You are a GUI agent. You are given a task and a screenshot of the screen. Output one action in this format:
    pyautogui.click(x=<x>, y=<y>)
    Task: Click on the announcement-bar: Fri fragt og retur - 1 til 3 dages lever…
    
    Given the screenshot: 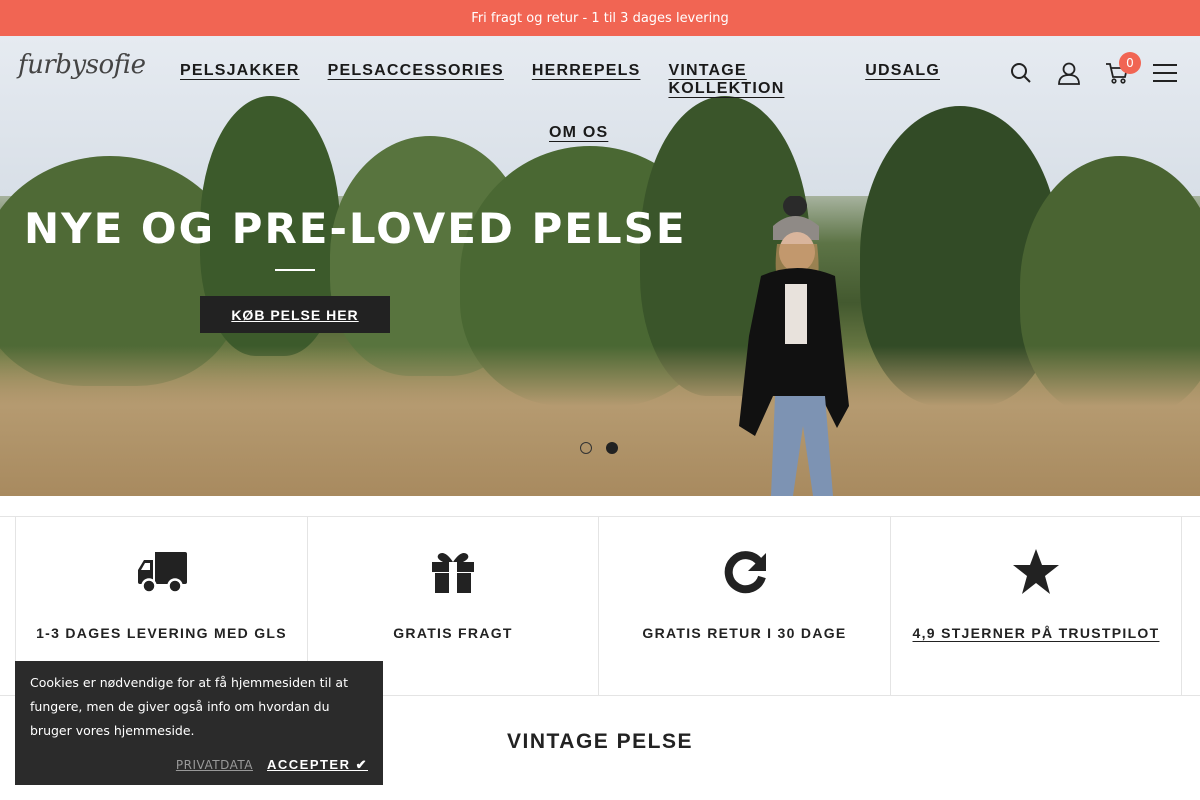 What is the action you would take?
    pyautogui.click(x=600, y=18)
    